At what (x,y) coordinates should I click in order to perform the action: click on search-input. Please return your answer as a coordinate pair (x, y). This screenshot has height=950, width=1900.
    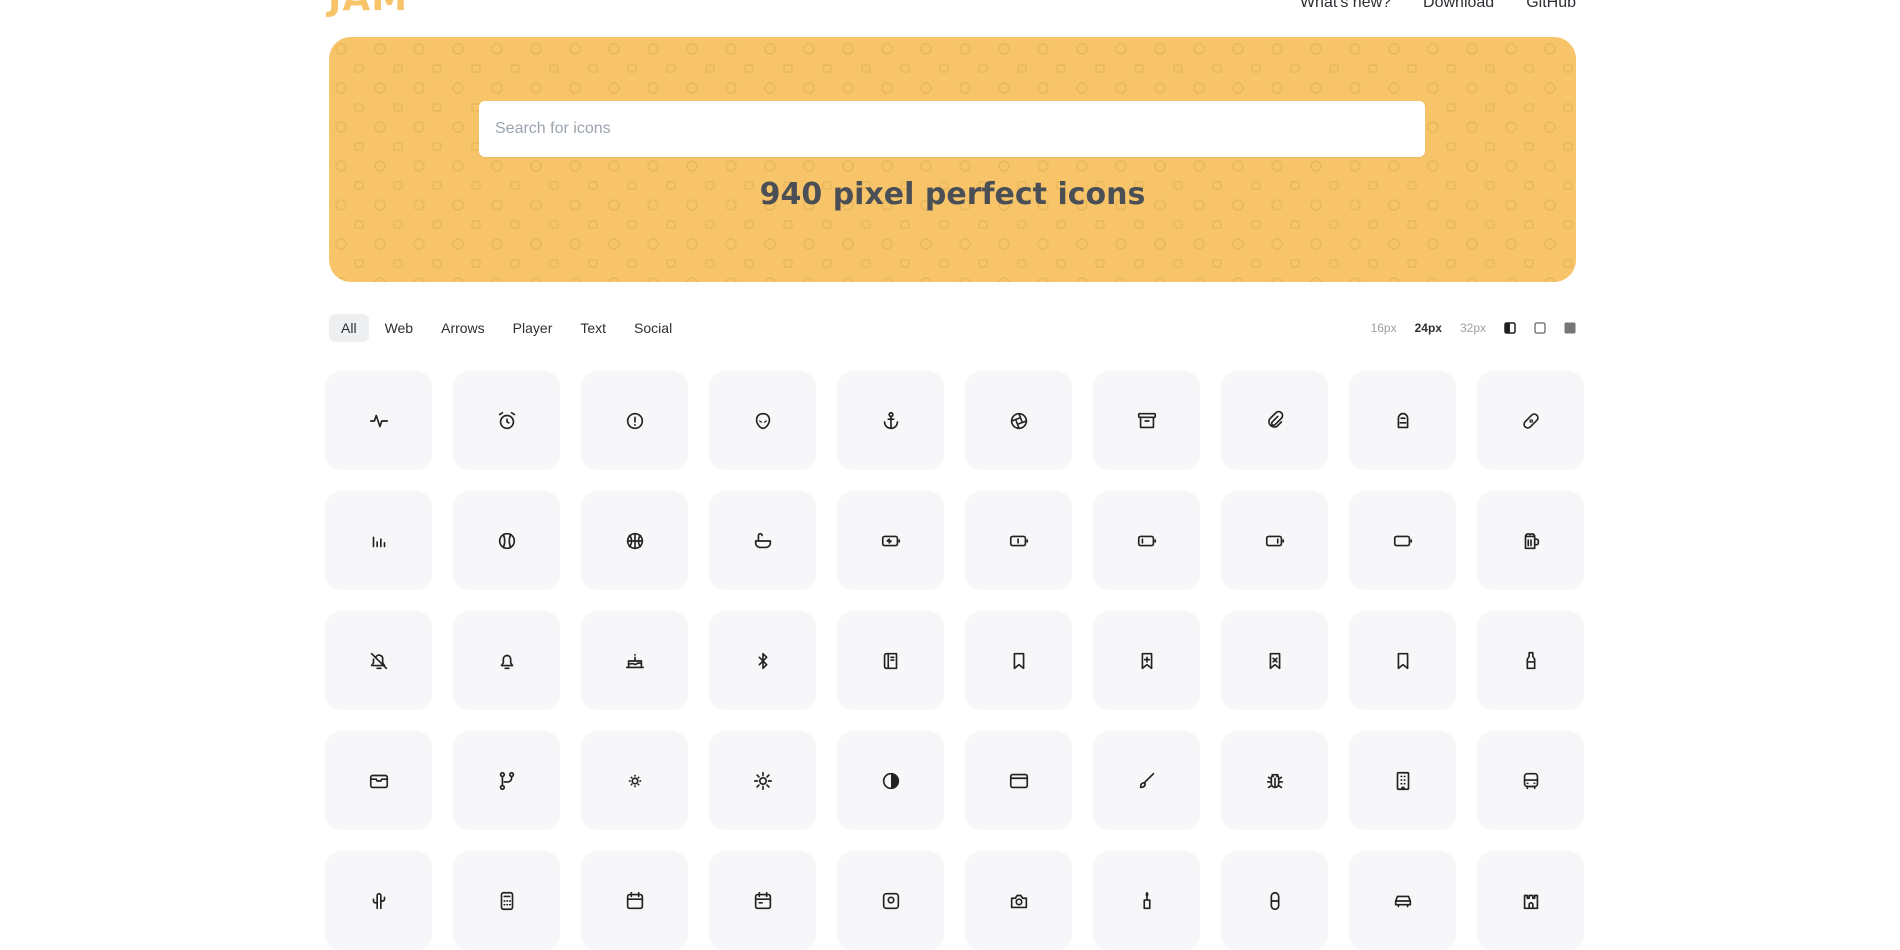
    Looking at the image, I should click on (952, 129).